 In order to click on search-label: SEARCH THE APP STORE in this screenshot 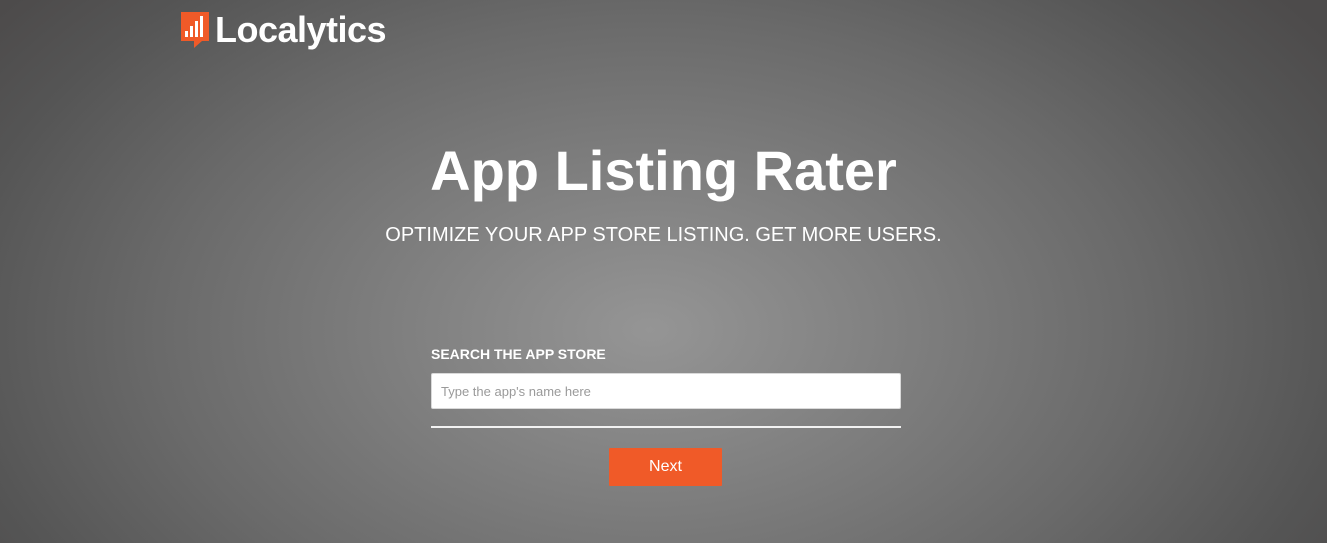, I will do `click(518, 354)`.